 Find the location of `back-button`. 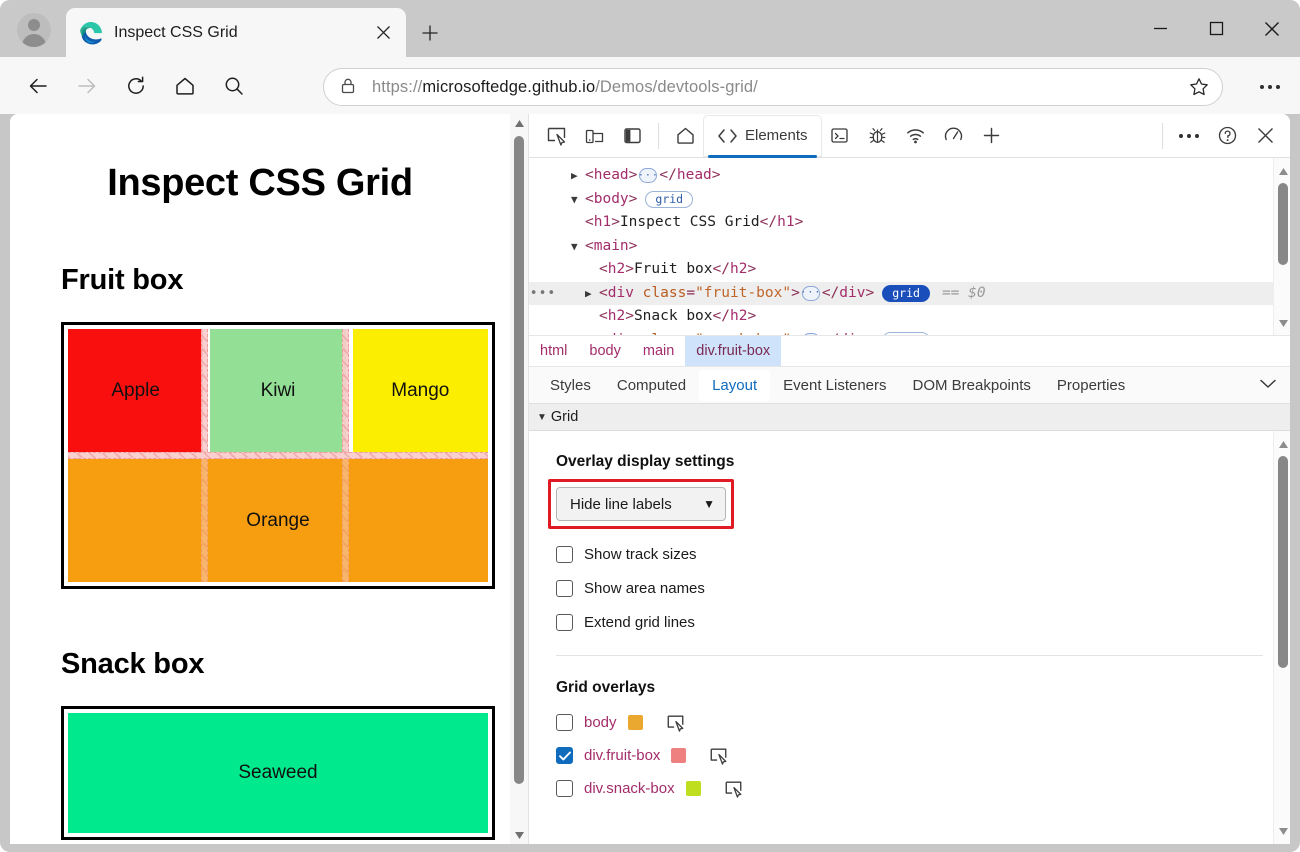

back-button is located at coordinates (38, 86).